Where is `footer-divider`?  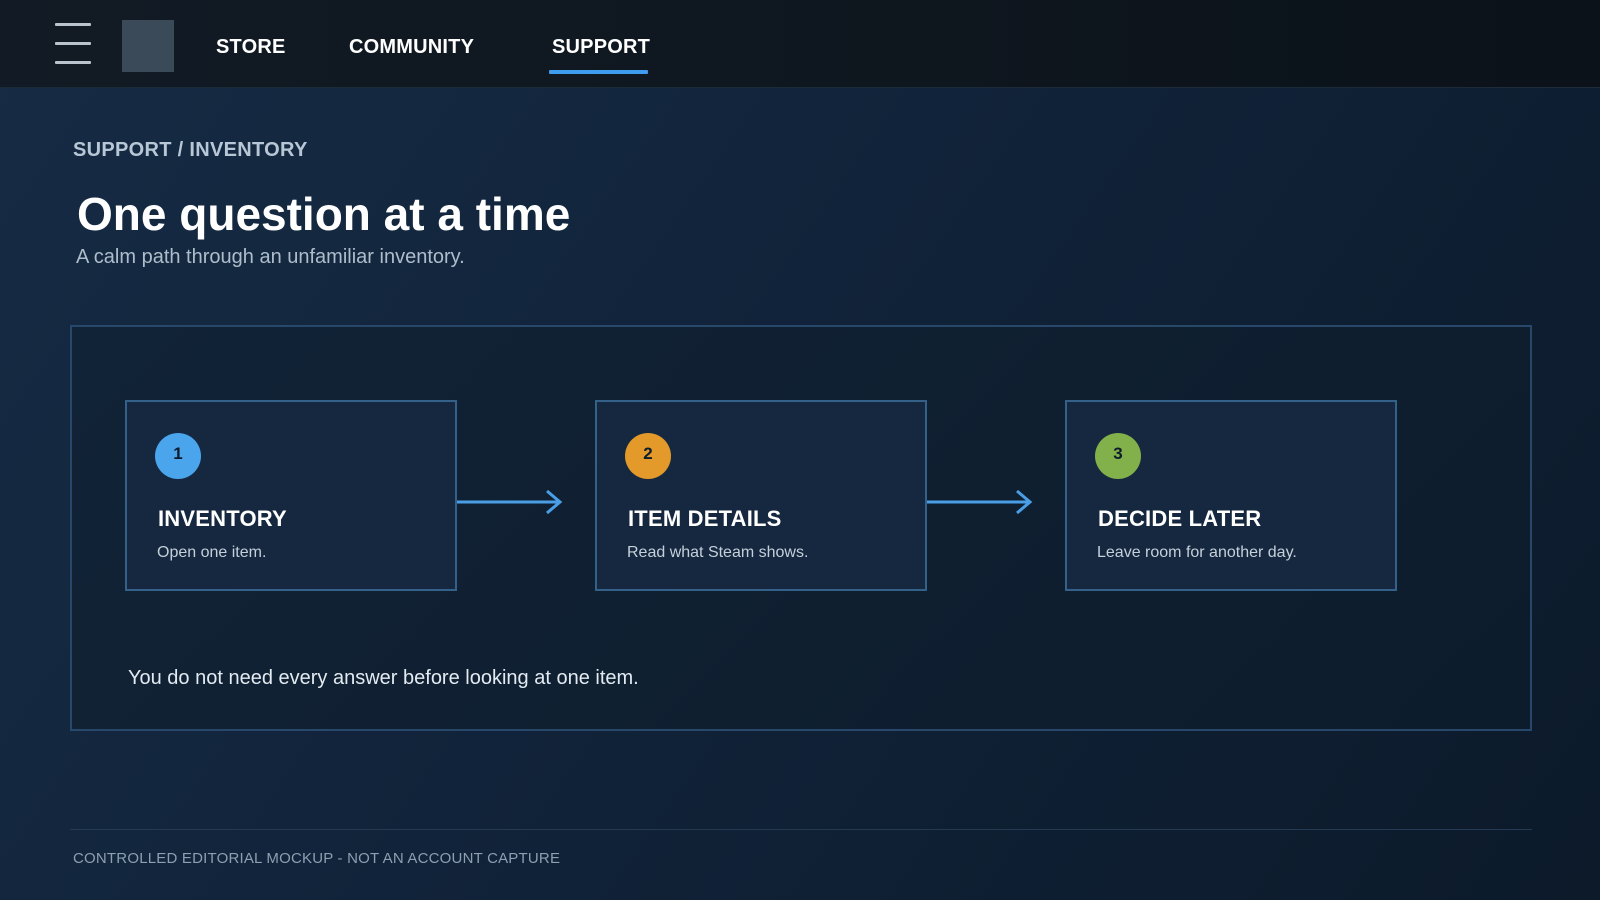 footer-divider is located at coordinates (801, 829).